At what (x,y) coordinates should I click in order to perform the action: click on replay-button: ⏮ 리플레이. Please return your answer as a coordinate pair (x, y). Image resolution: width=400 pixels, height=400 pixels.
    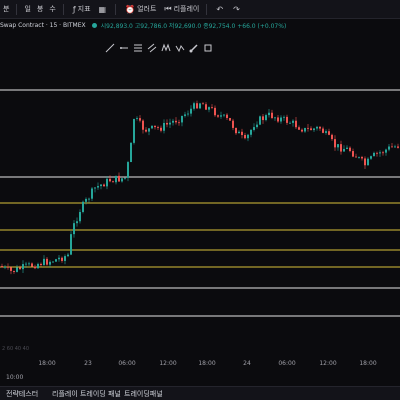
    Looking at the image, I should click on (180, 9).